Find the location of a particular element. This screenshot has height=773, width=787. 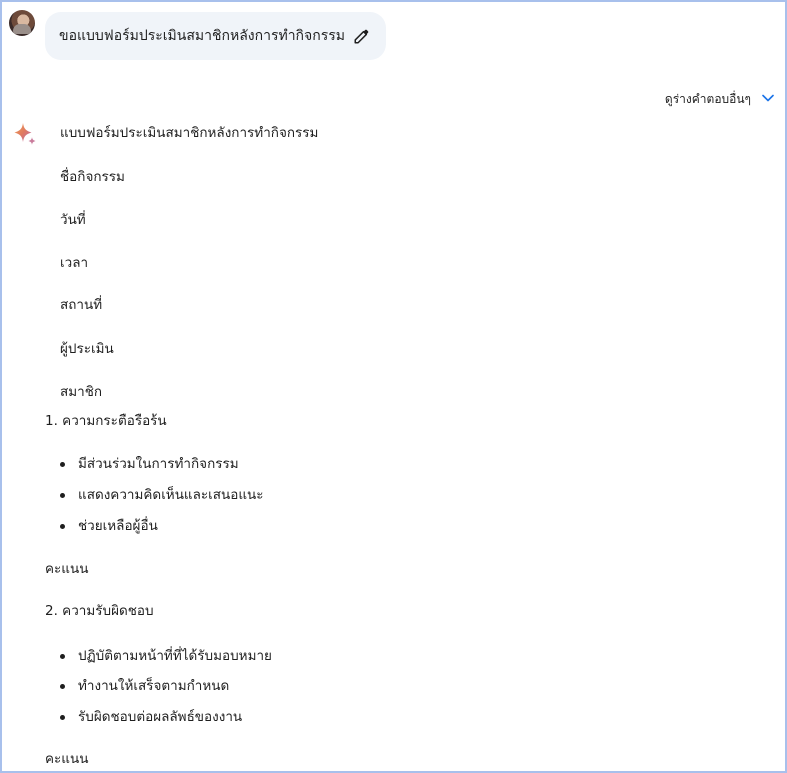

list-item: แสดงความคิดเห็นและเสนอแนะ is located at coordinates (162, 495).